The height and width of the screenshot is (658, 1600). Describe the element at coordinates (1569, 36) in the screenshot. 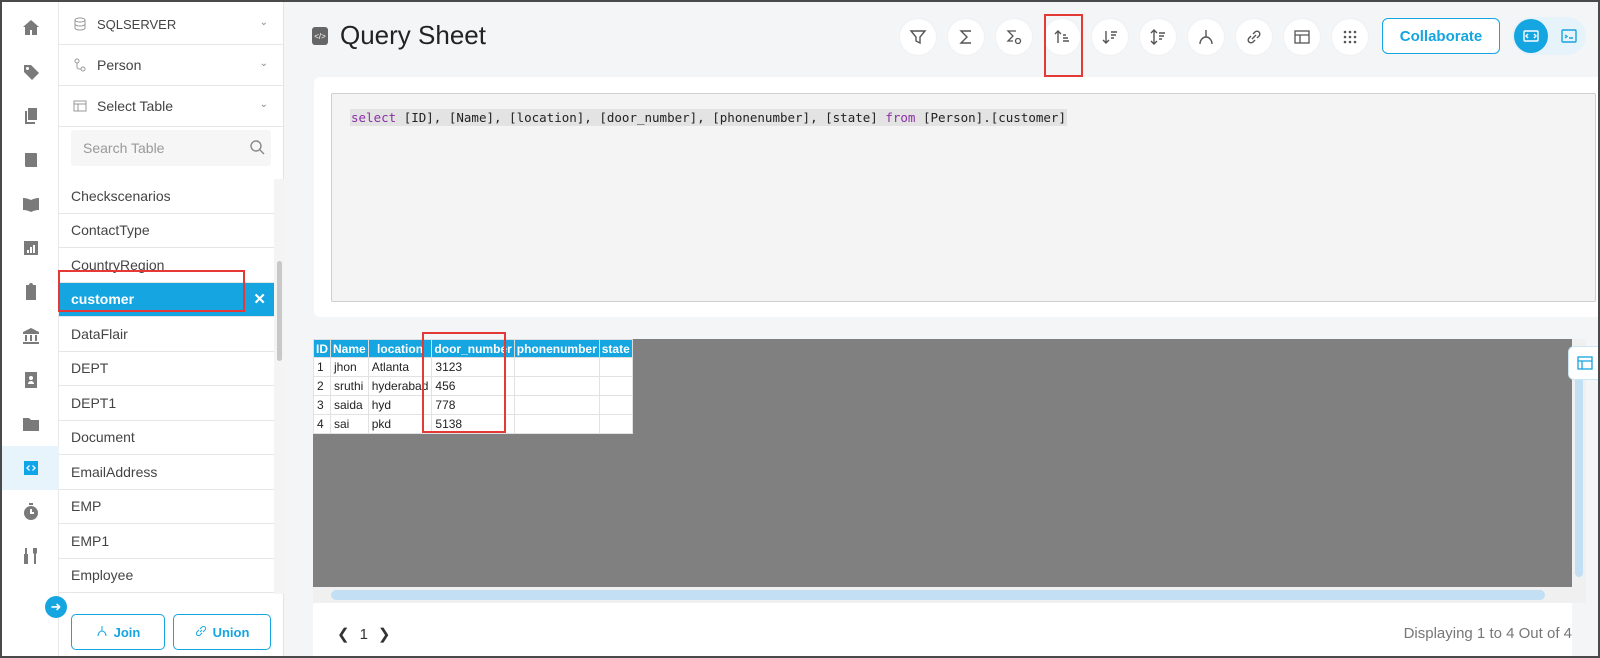

I see `terminal-view-icon` at that location.